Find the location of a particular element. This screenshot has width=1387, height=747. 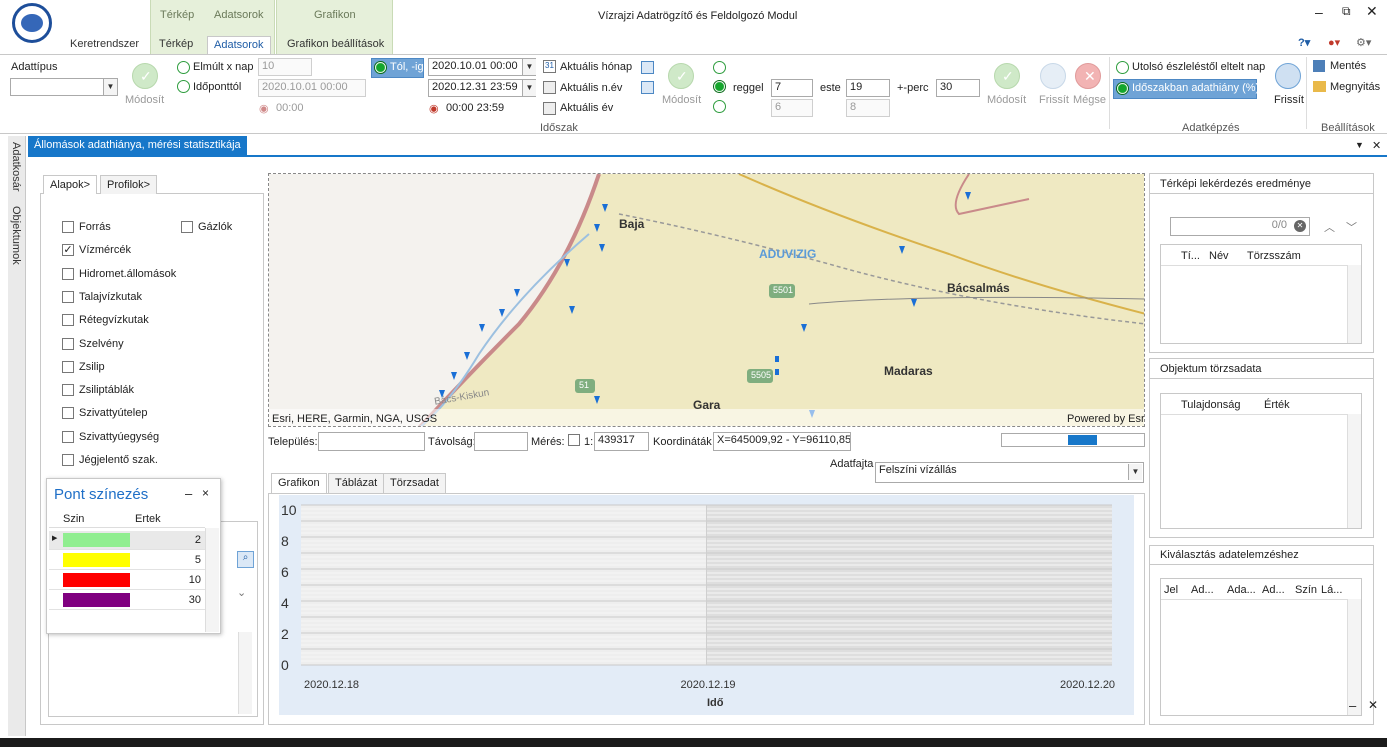

panel-minimize-button: – is located at coordinates (1352, 705).